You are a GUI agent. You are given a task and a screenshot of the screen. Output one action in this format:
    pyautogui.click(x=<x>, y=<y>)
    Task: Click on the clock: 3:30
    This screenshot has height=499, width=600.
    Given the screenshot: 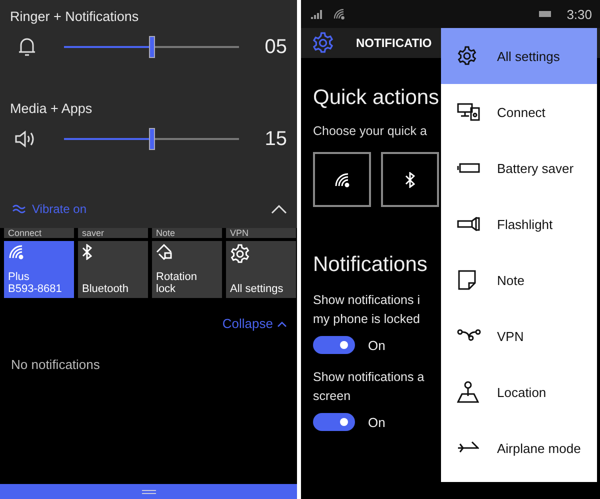 What is the action you would take?
    pyautogui.click(x=579, y=14)
    